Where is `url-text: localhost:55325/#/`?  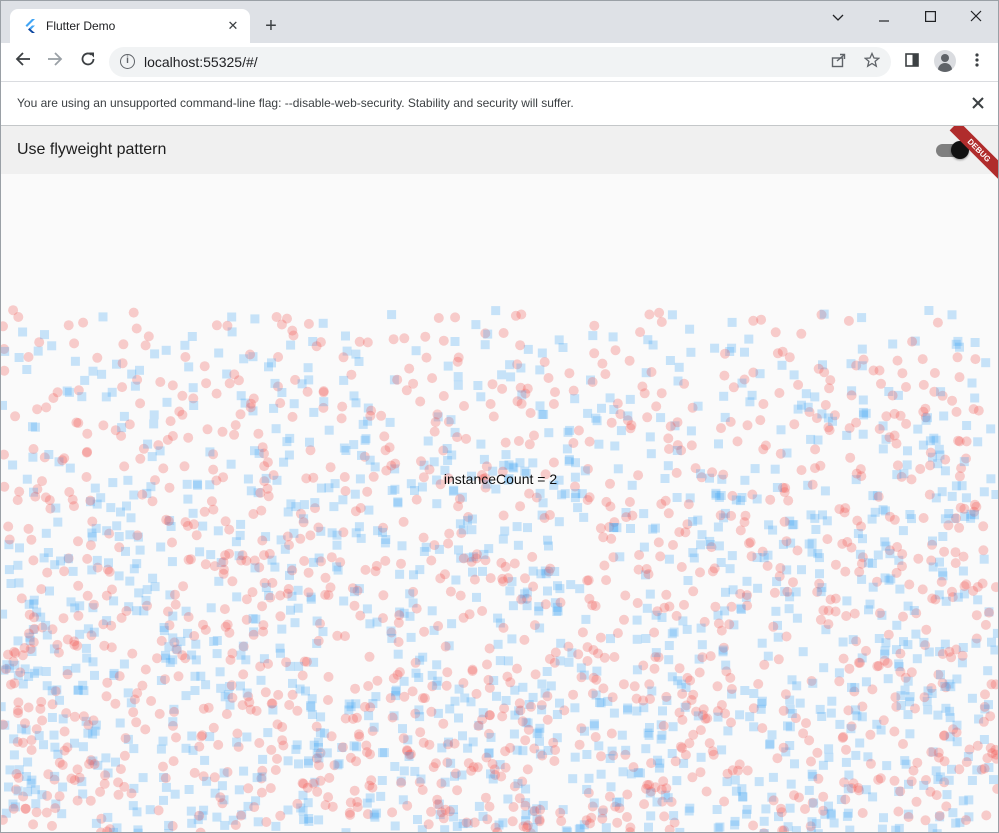
url-text: localhost:55325/#/ is located at coordinates (201, 62).